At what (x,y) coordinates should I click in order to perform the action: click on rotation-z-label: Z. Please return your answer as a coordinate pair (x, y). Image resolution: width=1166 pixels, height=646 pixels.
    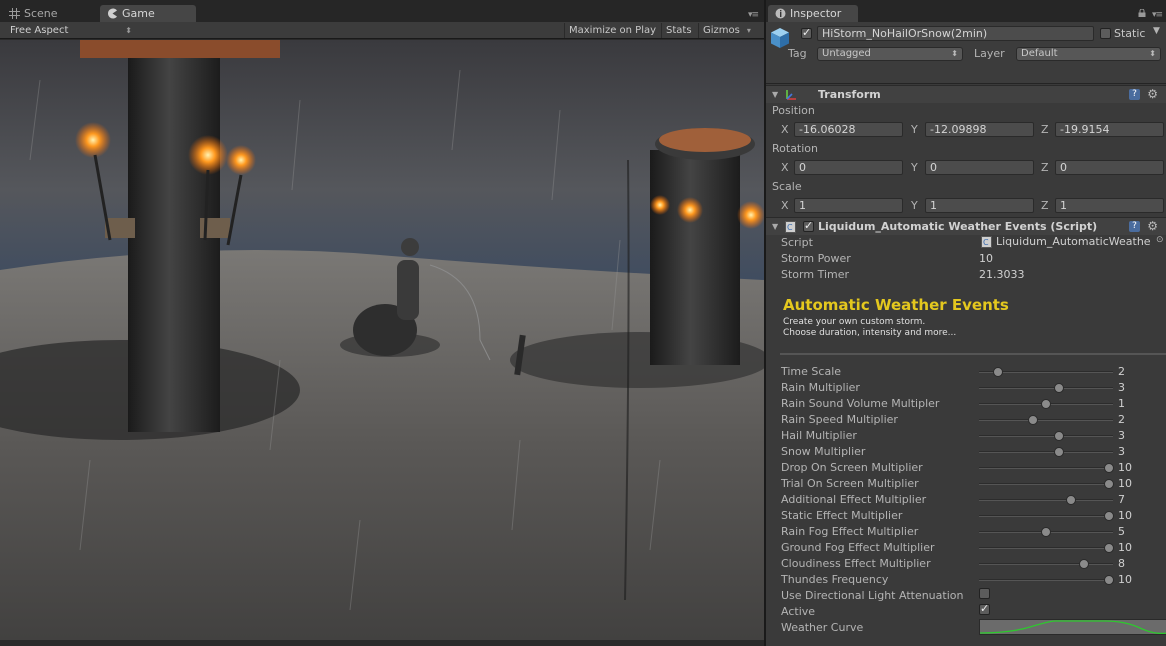
    Looking at the image, I should click on (1045, 167).